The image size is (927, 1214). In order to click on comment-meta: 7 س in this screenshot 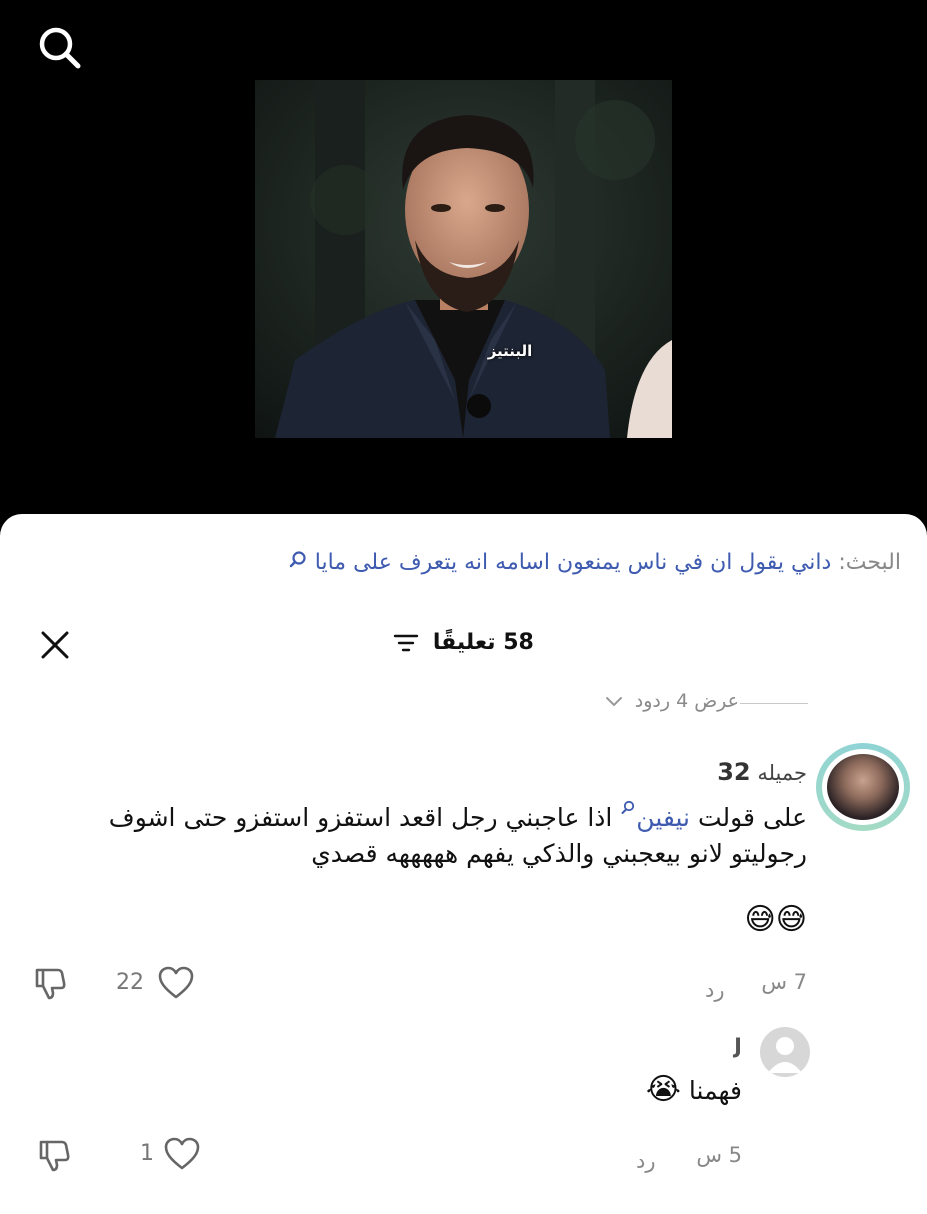, I will do `click(784, 982)`.